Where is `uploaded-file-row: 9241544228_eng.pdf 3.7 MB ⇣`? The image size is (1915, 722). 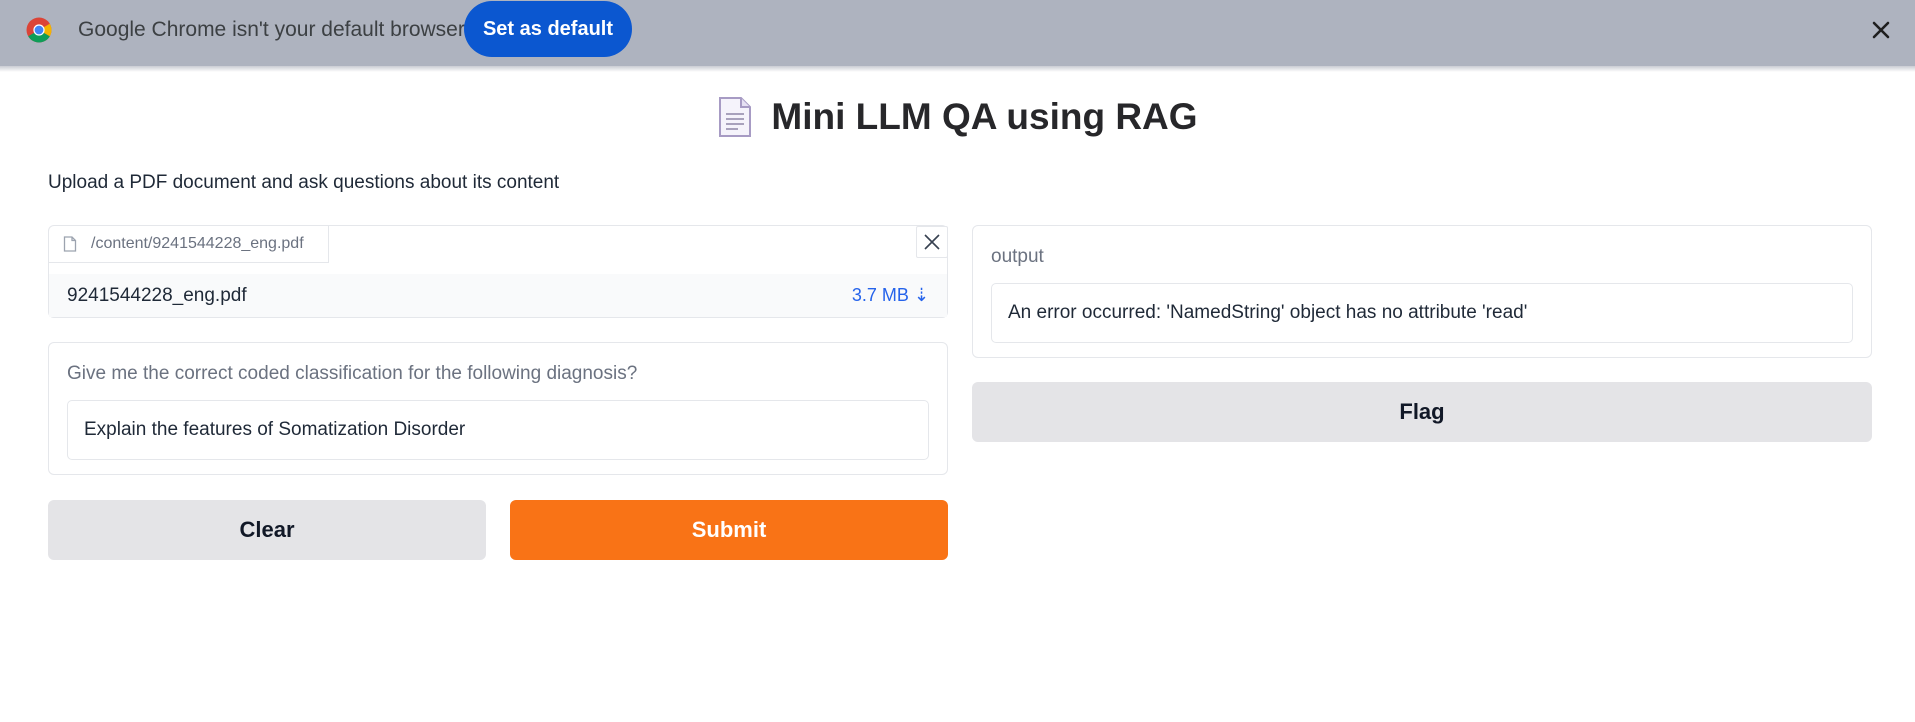
uploaded-file-row: 9241544228_eng.pdf 3.7 MB ⇣ is located at coordinates (498, 295).